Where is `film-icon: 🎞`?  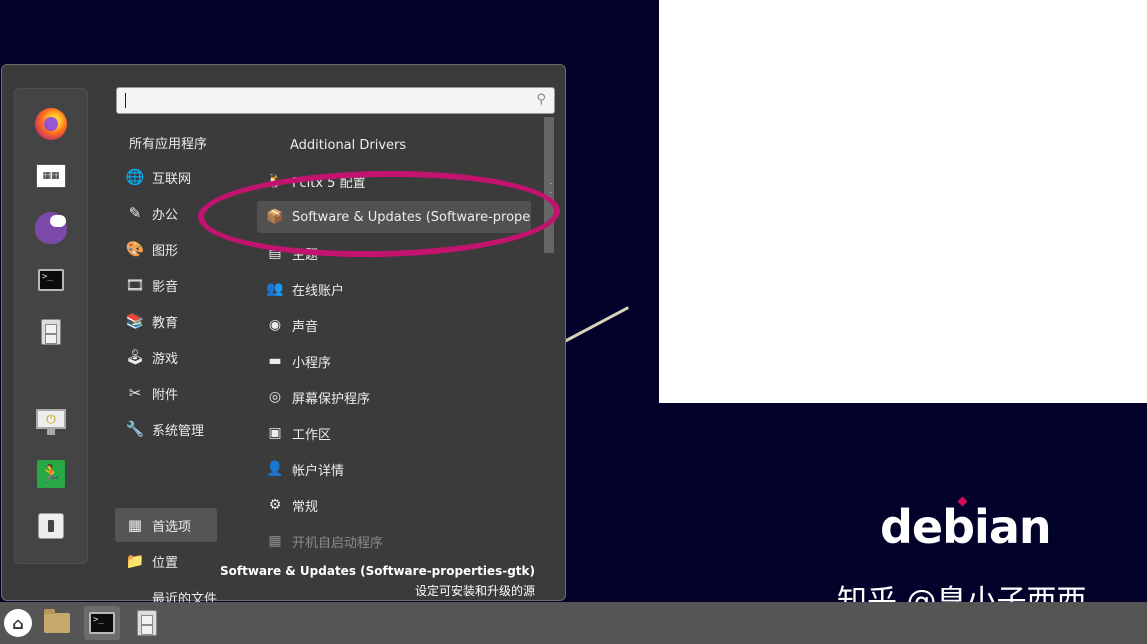
film-icon: 🎞 is located at coordinates (135, 285).